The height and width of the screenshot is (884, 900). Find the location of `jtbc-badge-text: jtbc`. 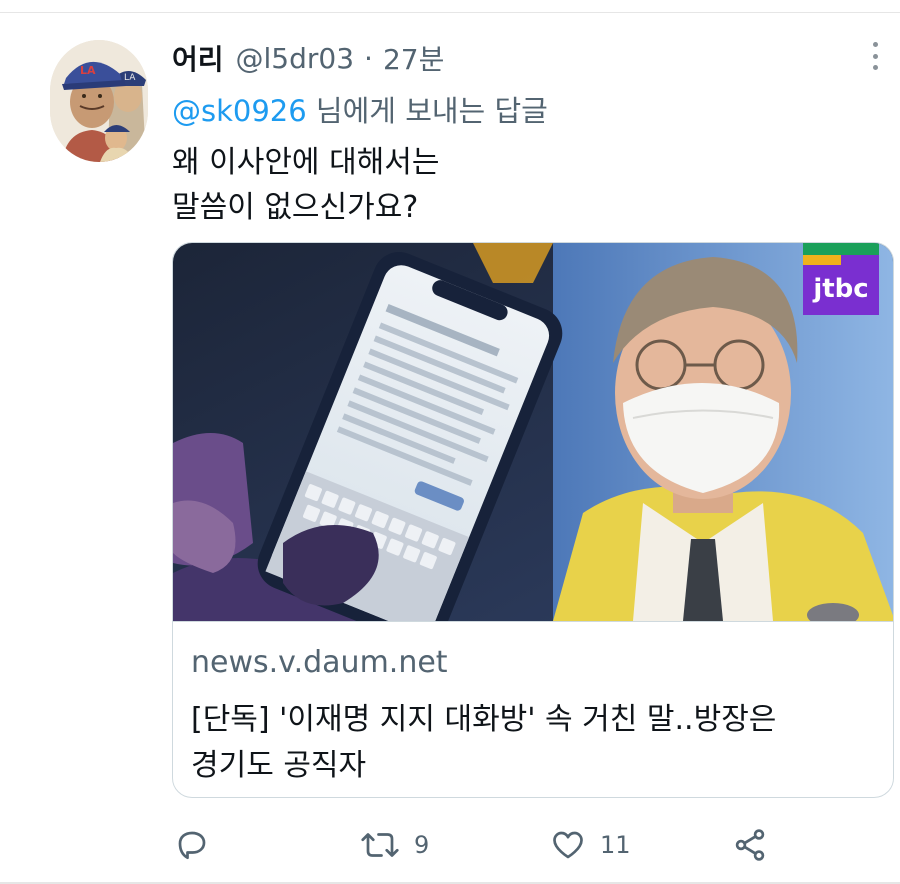

jtbc-badge-text: jtbc is located at coordinates (840, 289).